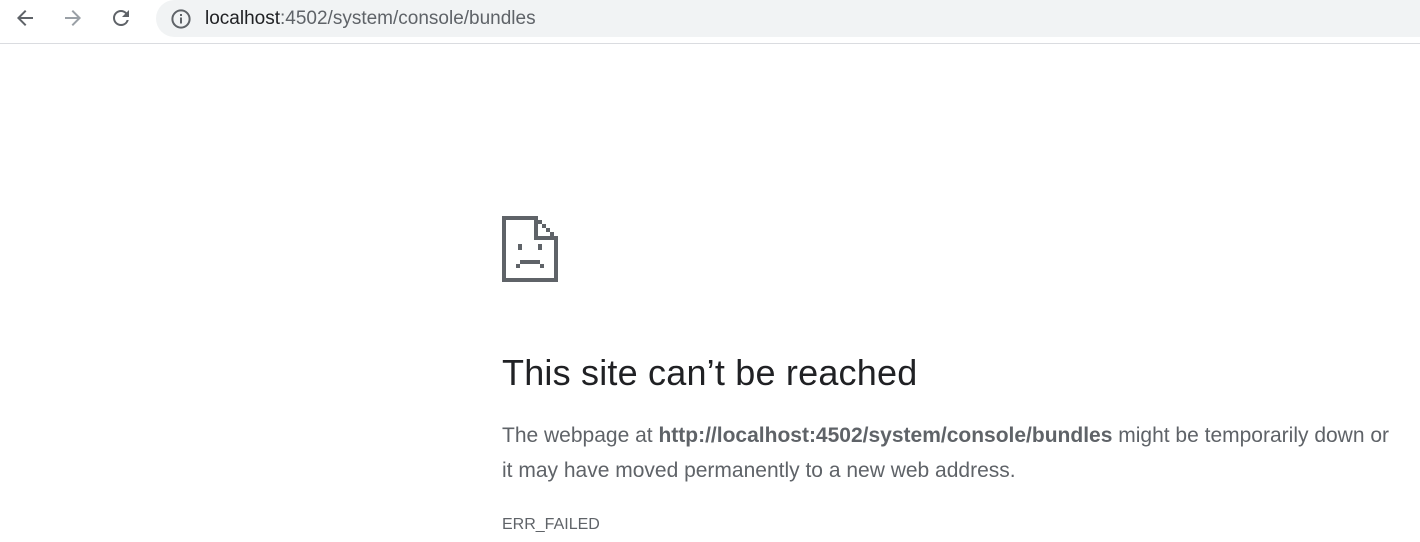 This screenshot has width=1420, height=542. Describe the element at coordinates (788, 18) in the screenshot. I see `address-bar: localhost:4502/system/console/bundles` at that location.